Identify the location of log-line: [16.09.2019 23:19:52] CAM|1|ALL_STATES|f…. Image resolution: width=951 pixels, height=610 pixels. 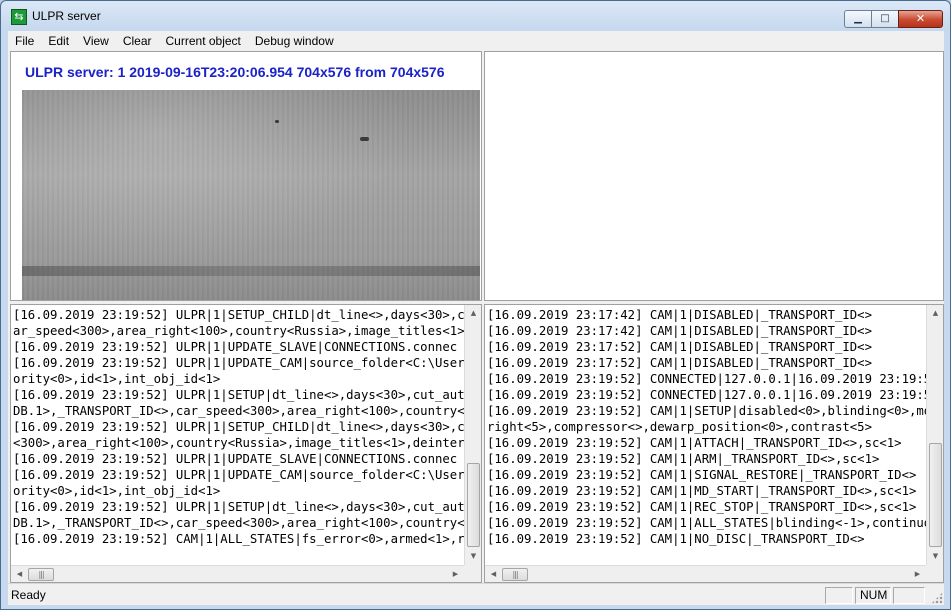
(238, 539).